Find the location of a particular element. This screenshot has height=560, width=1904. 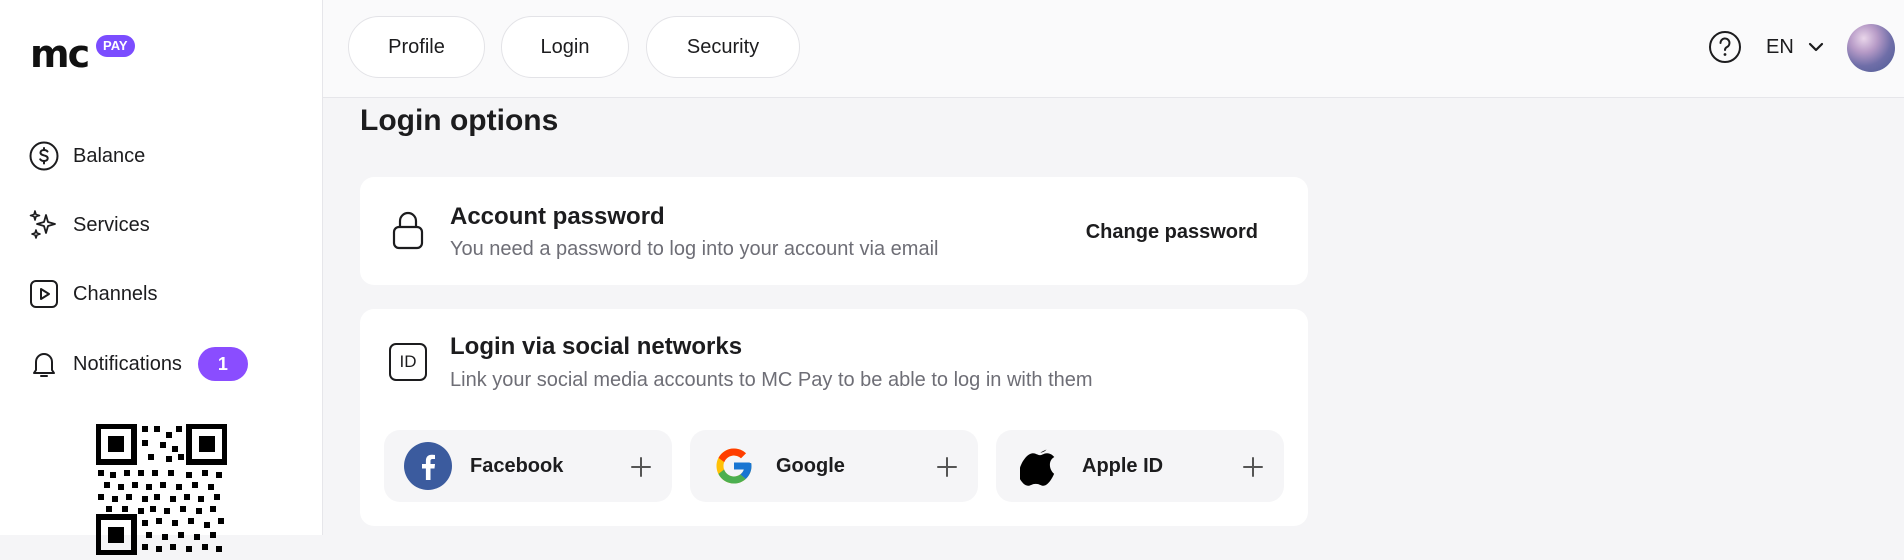

sidebar-item-channels: Channels is located at coordinates (93, 294).